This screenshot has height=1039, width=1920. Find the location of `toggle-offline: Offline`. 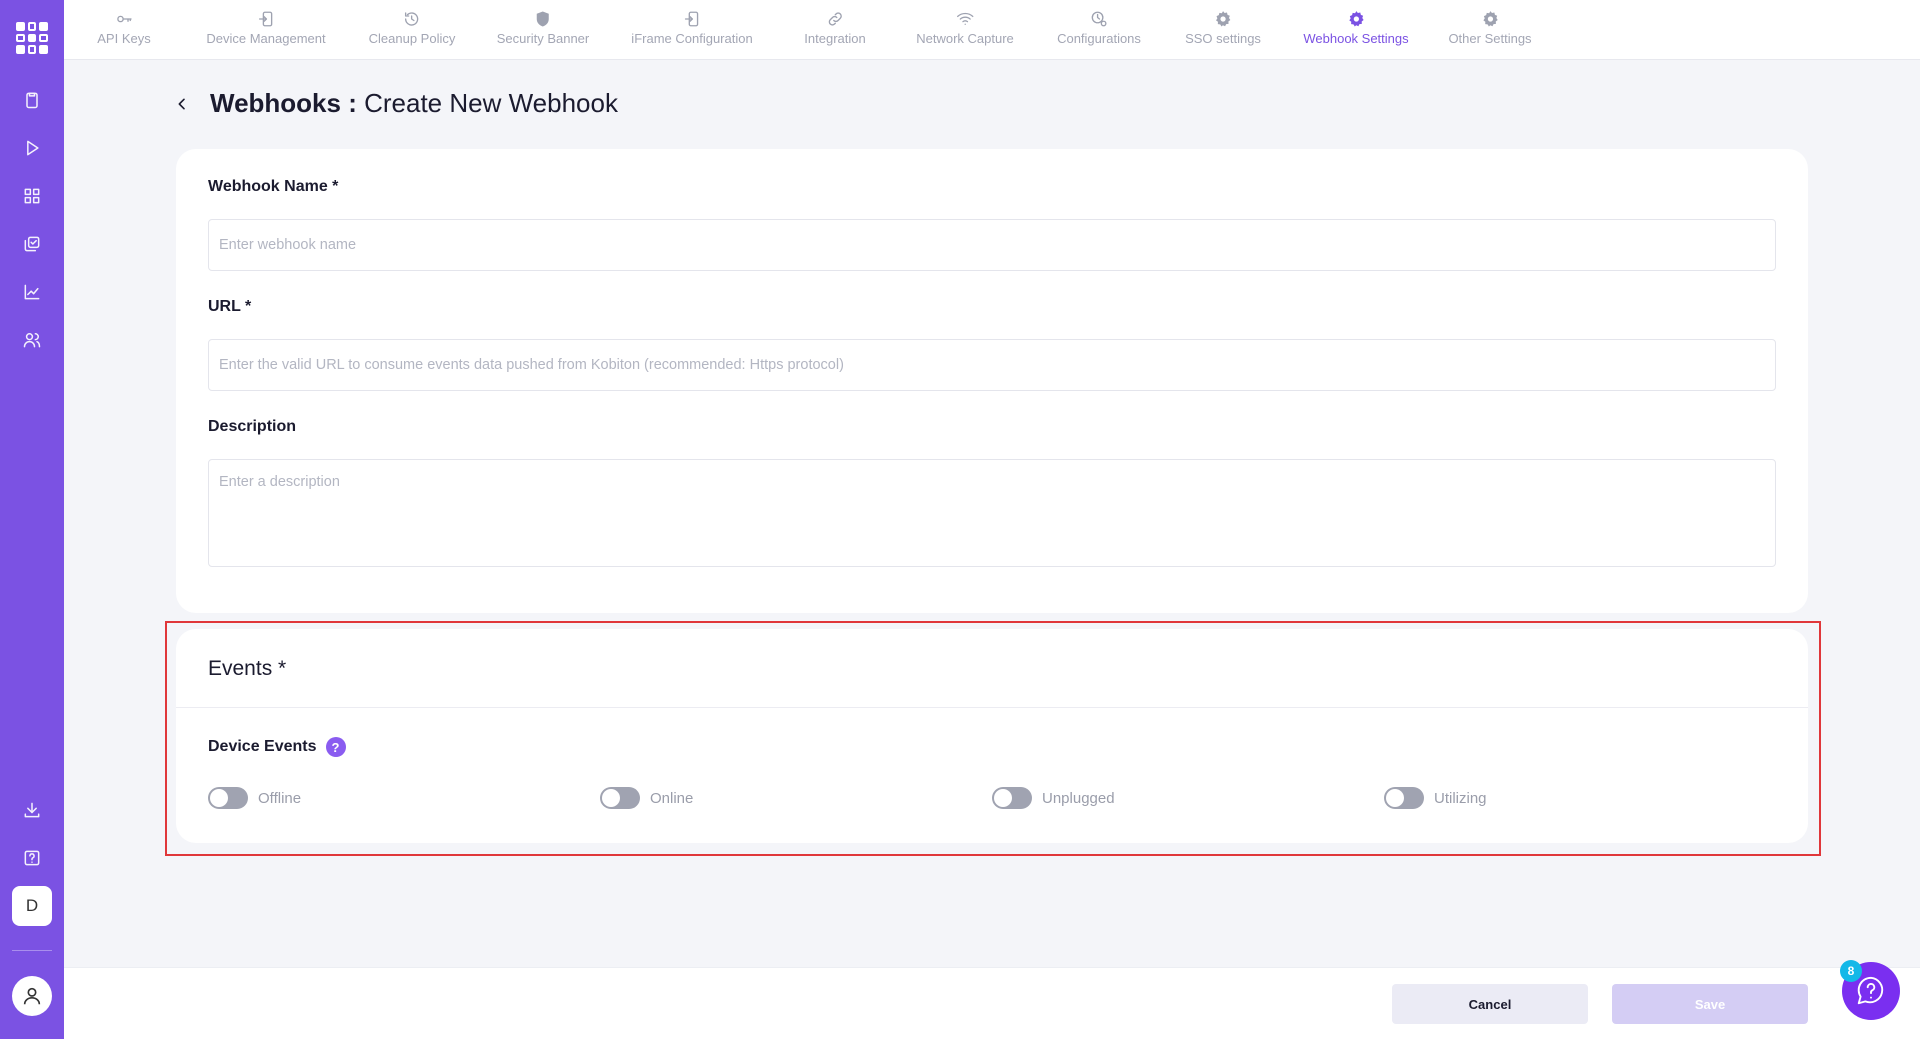

toggle-offline: Offline is located at coordinates (254, 798).